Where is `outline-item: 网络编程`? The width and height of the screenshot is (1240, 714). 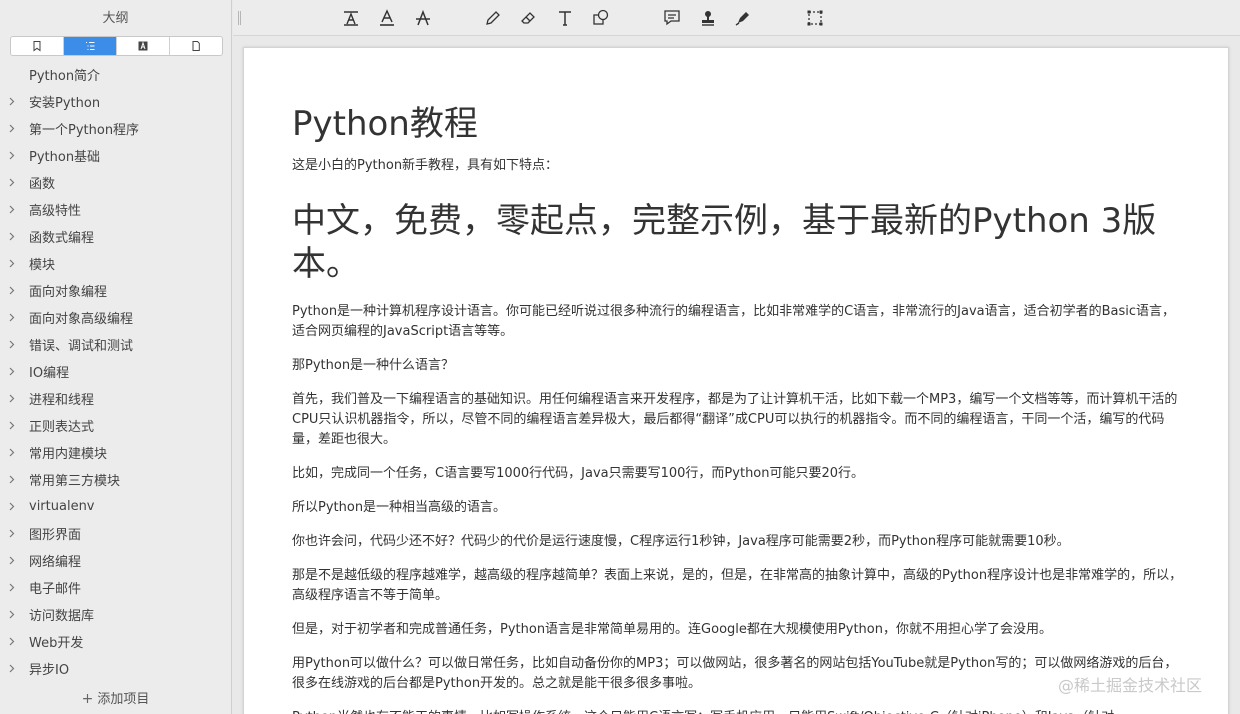
outline-item: 网络编程 is located at coordinates (115, 560).